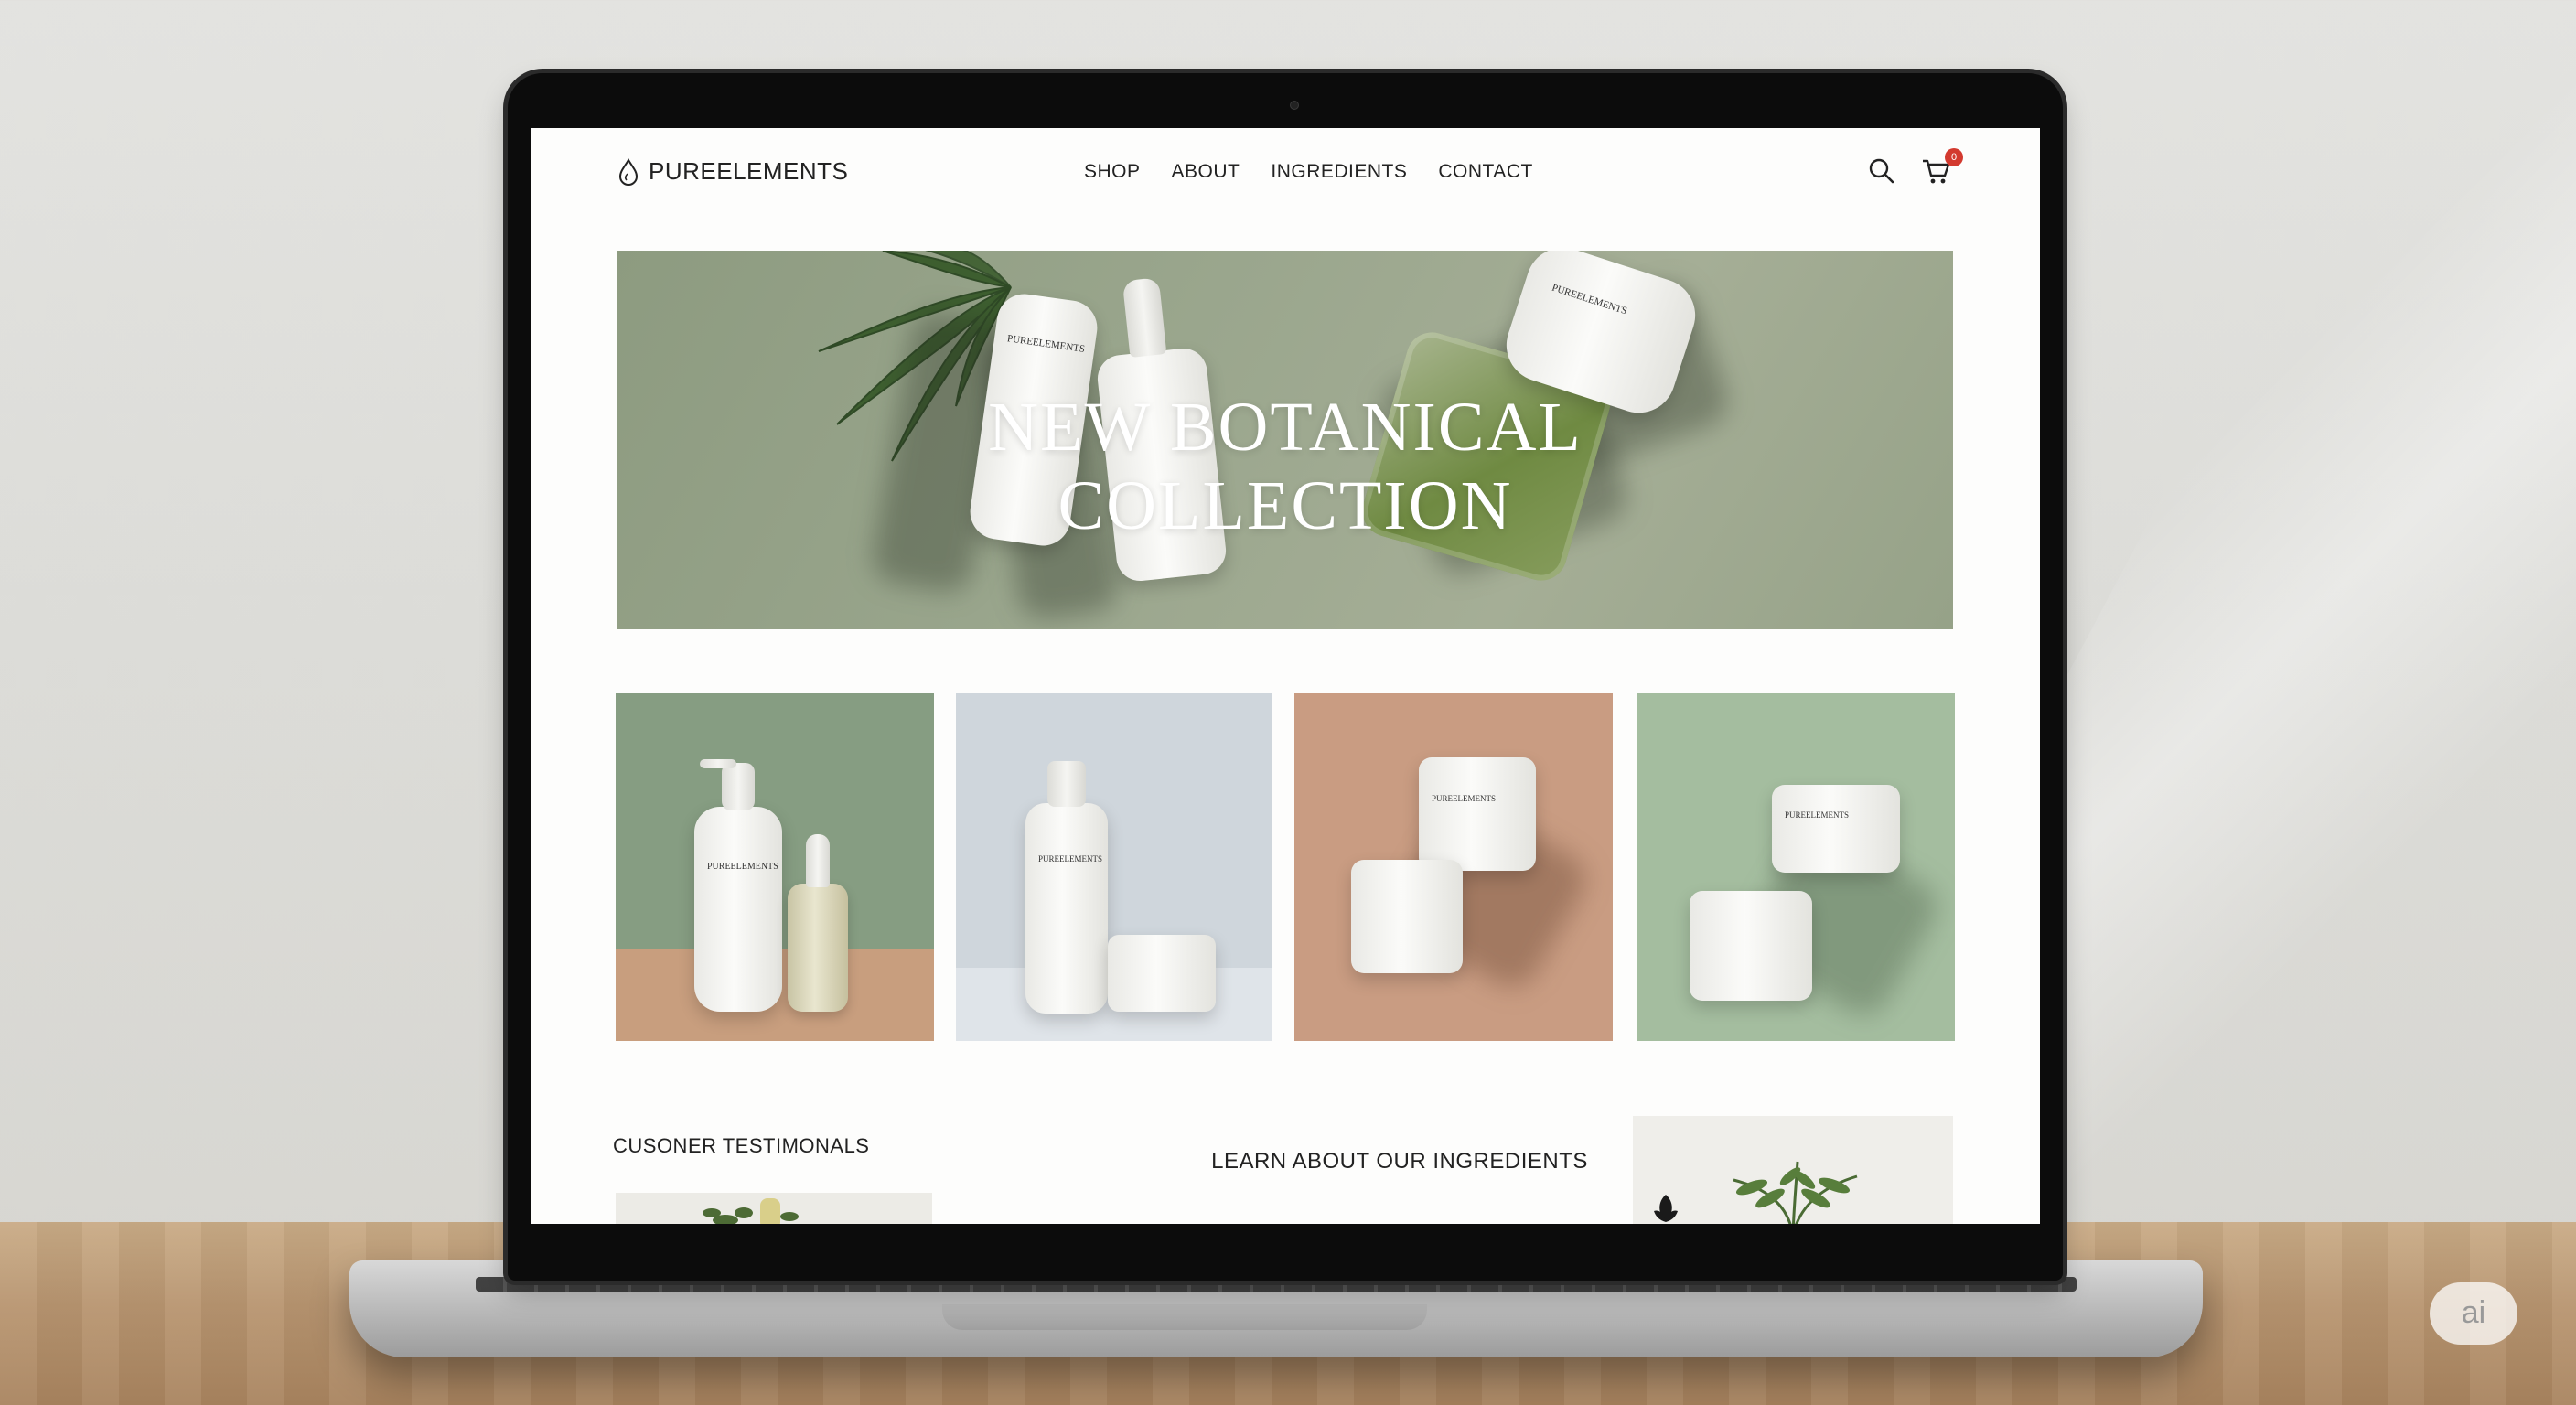 The image size is (2576, 1405). Describe the element at coordinates (1066, 784) in the screenshot. I see `bottle-cap` at that location.